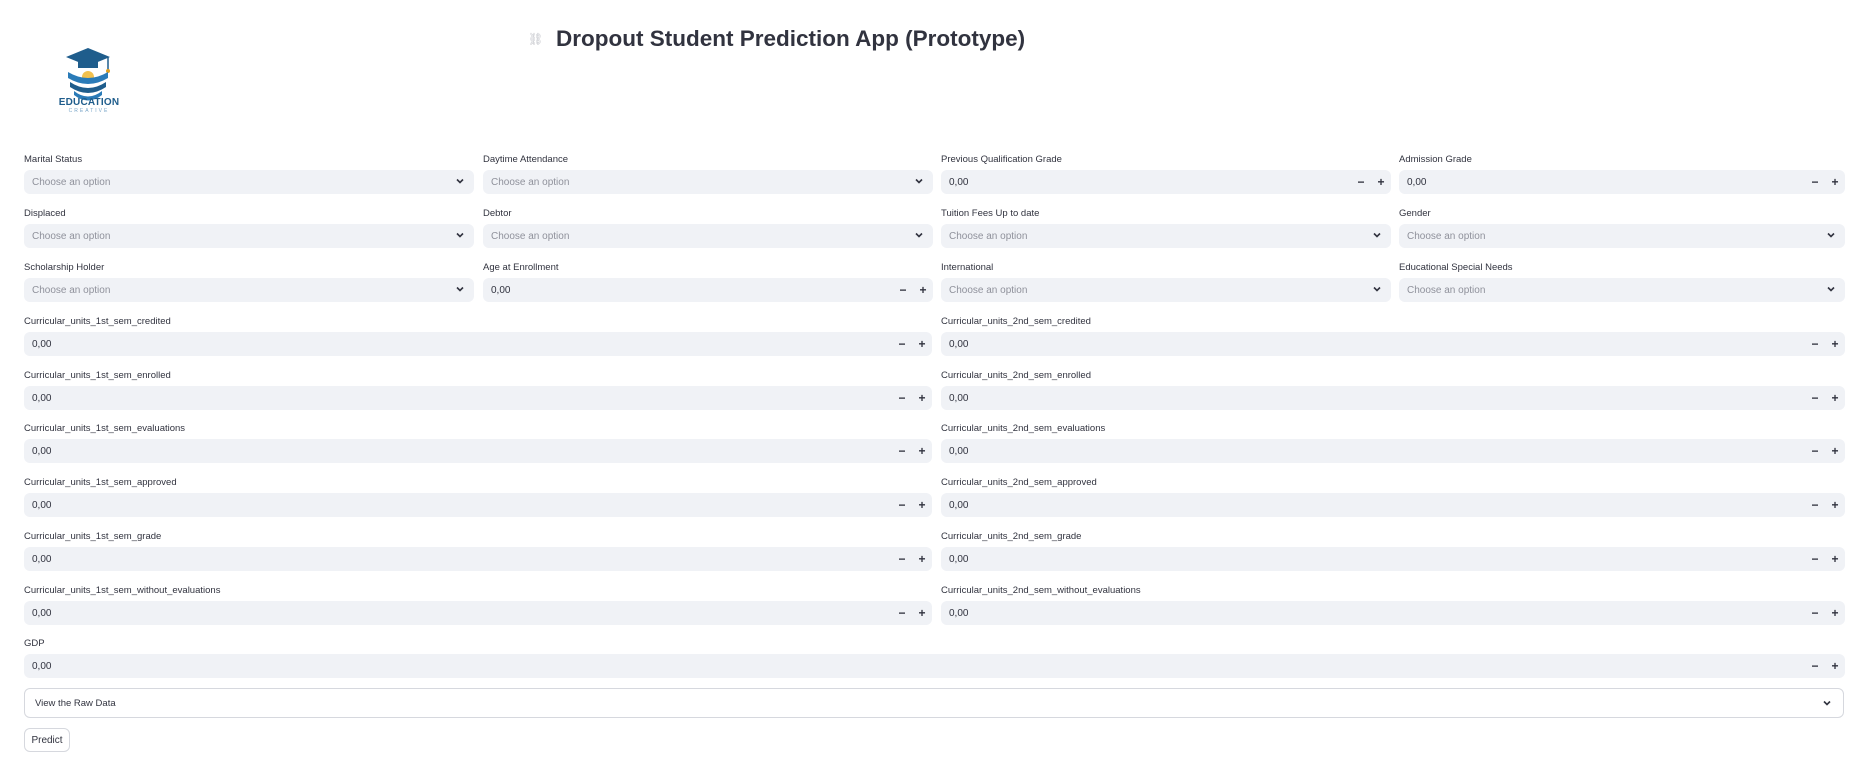 The height and width of the screenshot is (782, 1864). Describe the element at coordinates (249, 290) in the screenshot. I see `scholarship-holder-select: Choose an option` at that location.